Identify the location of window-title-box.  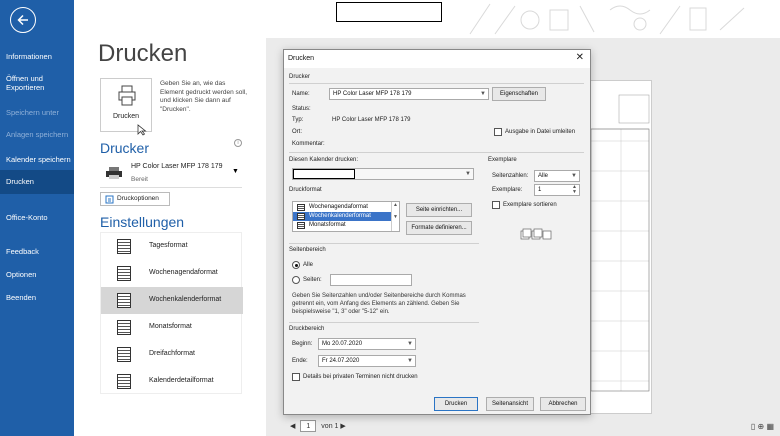
(389, 12).